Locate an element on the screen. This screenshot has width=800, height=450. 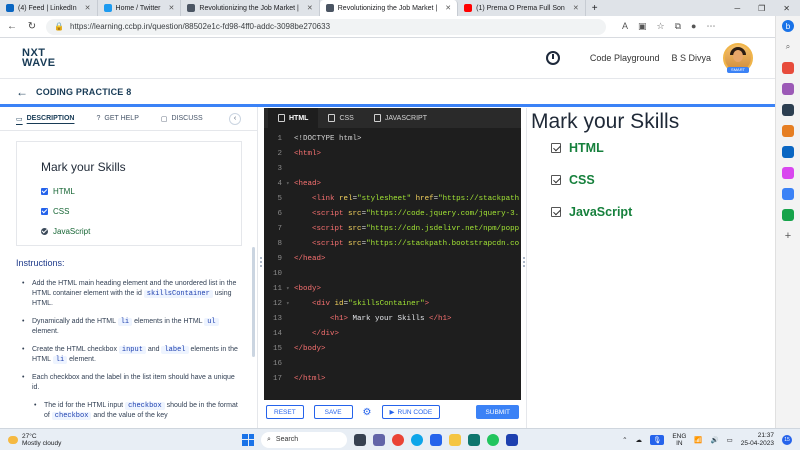
cloud-icon: ☁ is located at coordinates (639, 440).